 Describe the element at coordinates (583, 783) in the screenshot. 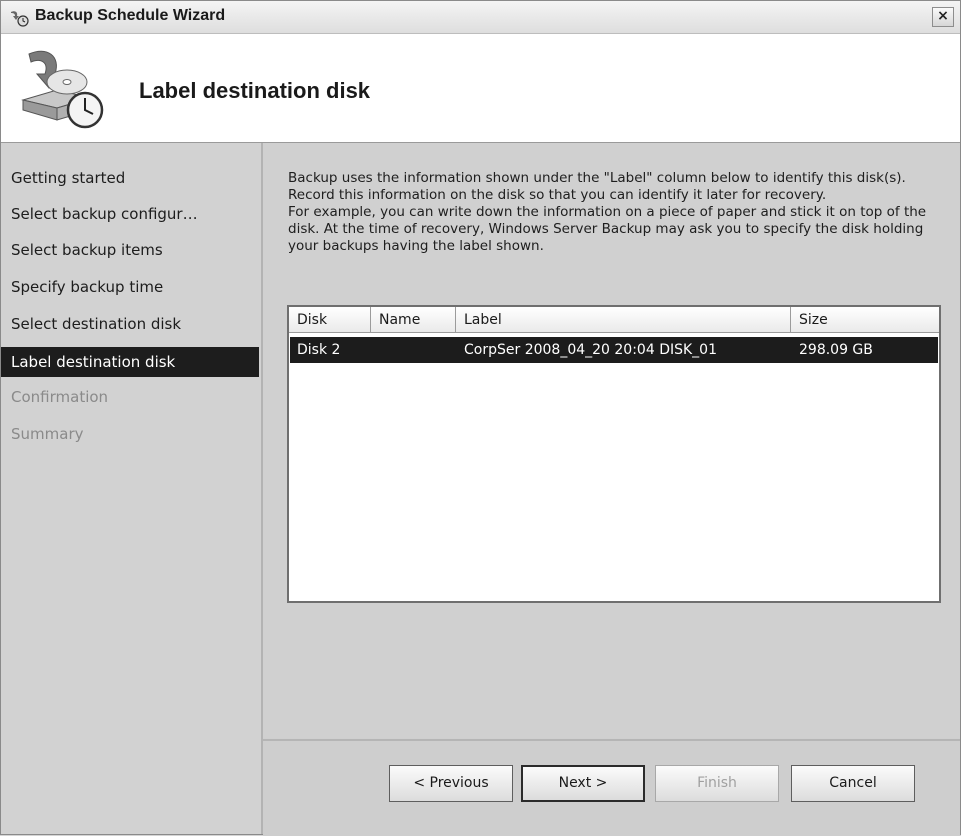

I see `next-button: Next >` at that location.